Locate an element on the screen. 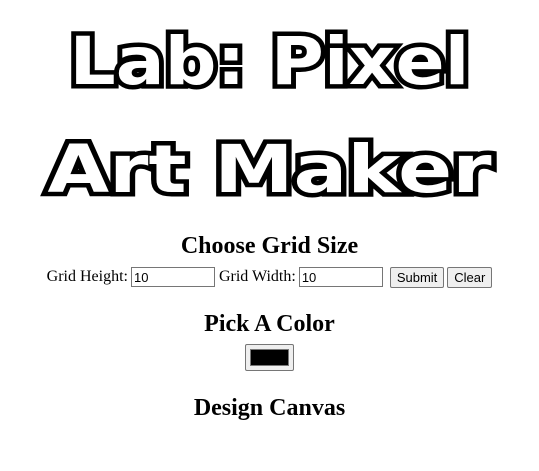  grid-width-input is located at coordinates (340, 277).